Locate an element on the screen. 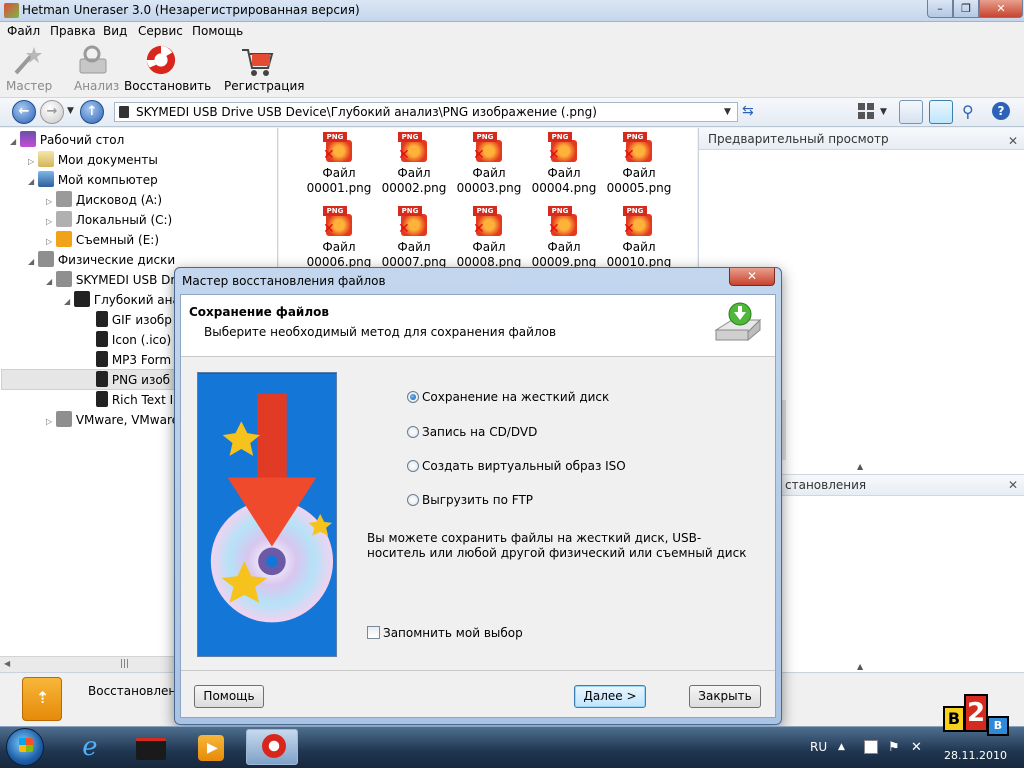 This screenshot has height=768, width=1024. usb-disk-icon is located at coordinates (63, 279).